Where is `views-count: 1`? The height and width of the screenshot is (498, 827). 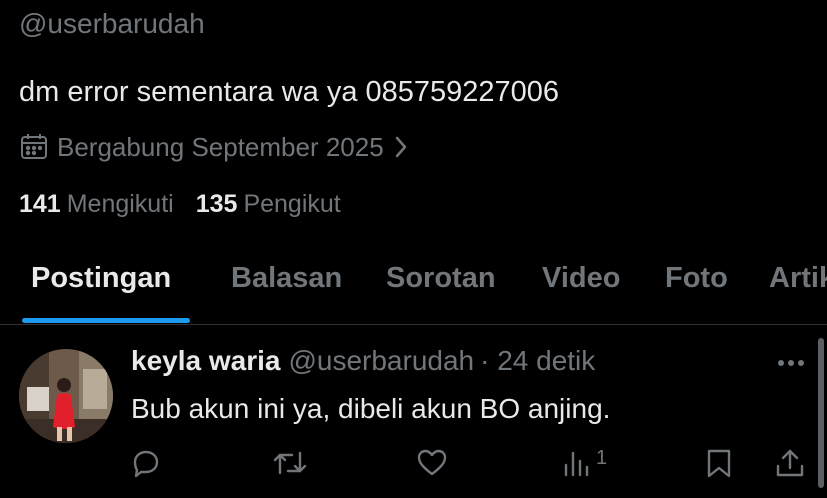 views-count: 1 is located at coordinates (602, 457).